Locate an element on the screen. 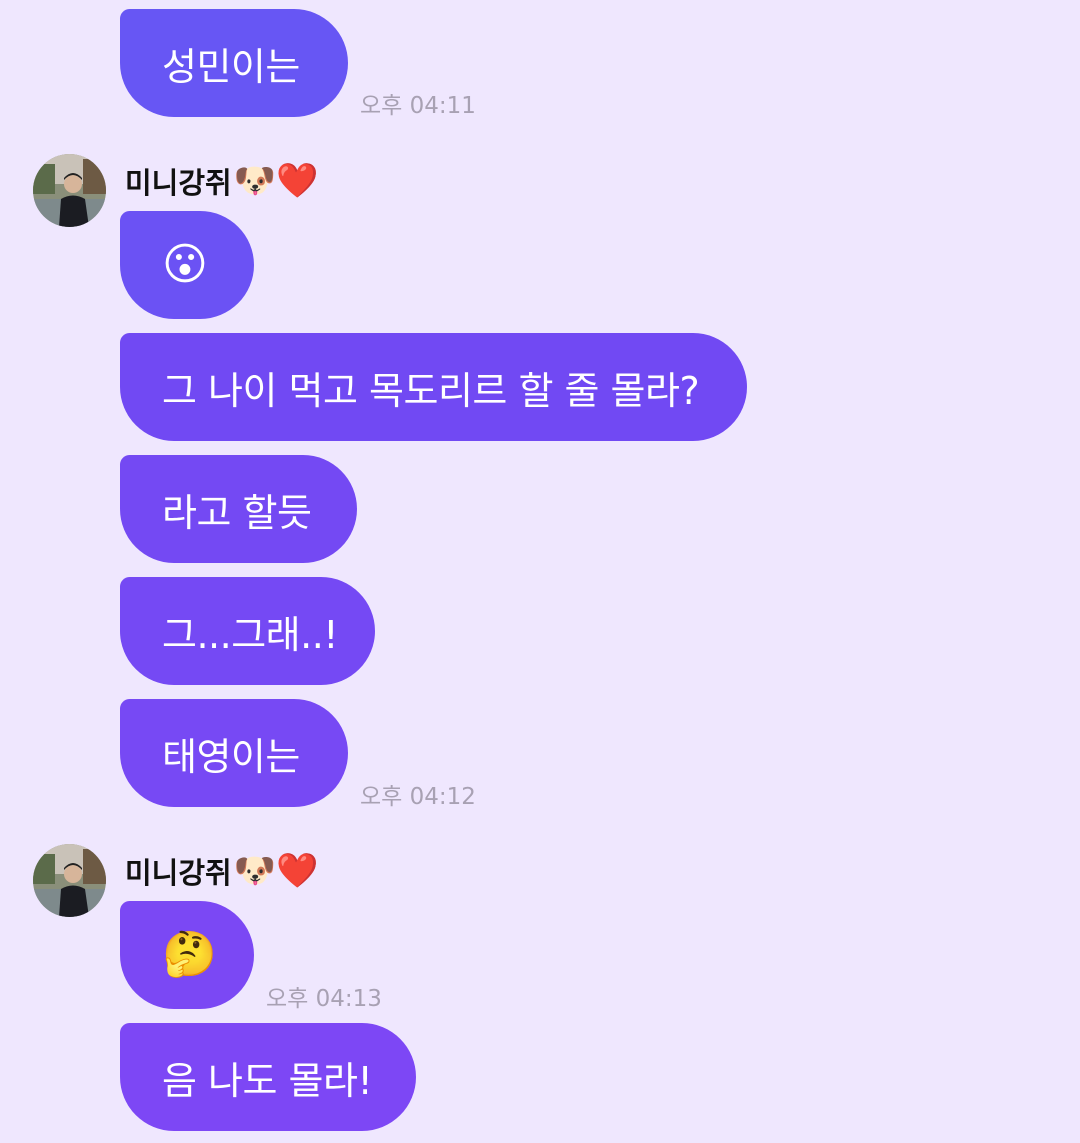 This screenshot has height=1143, width=1080. message-bubble: 🤔 is located at coordinates (187, 955).